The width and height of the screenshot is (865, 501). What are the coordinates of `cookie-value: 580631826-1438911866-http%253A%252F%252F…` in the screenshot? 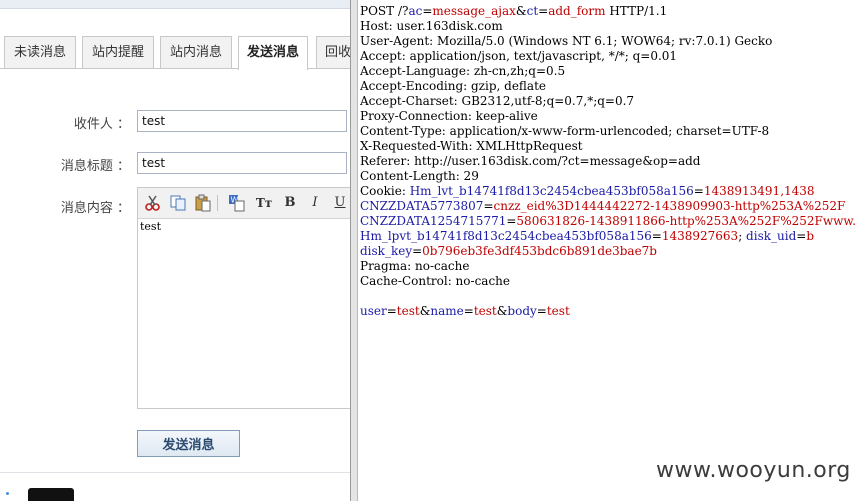 It's located at (686, 221).